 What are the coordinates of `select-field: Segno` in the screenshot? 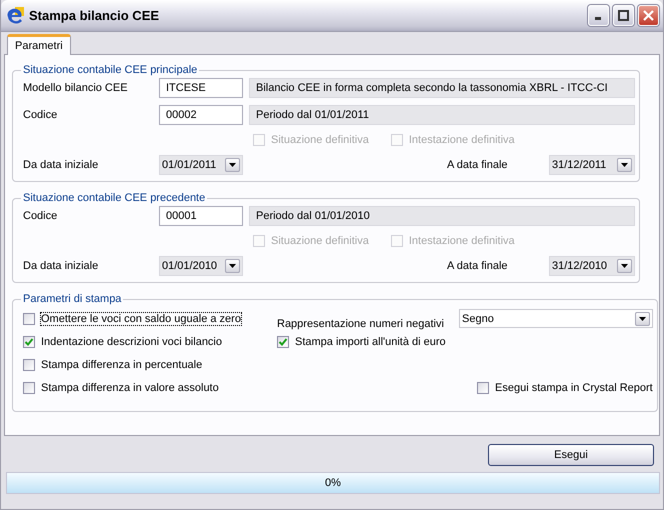 It's located at (556, 318).